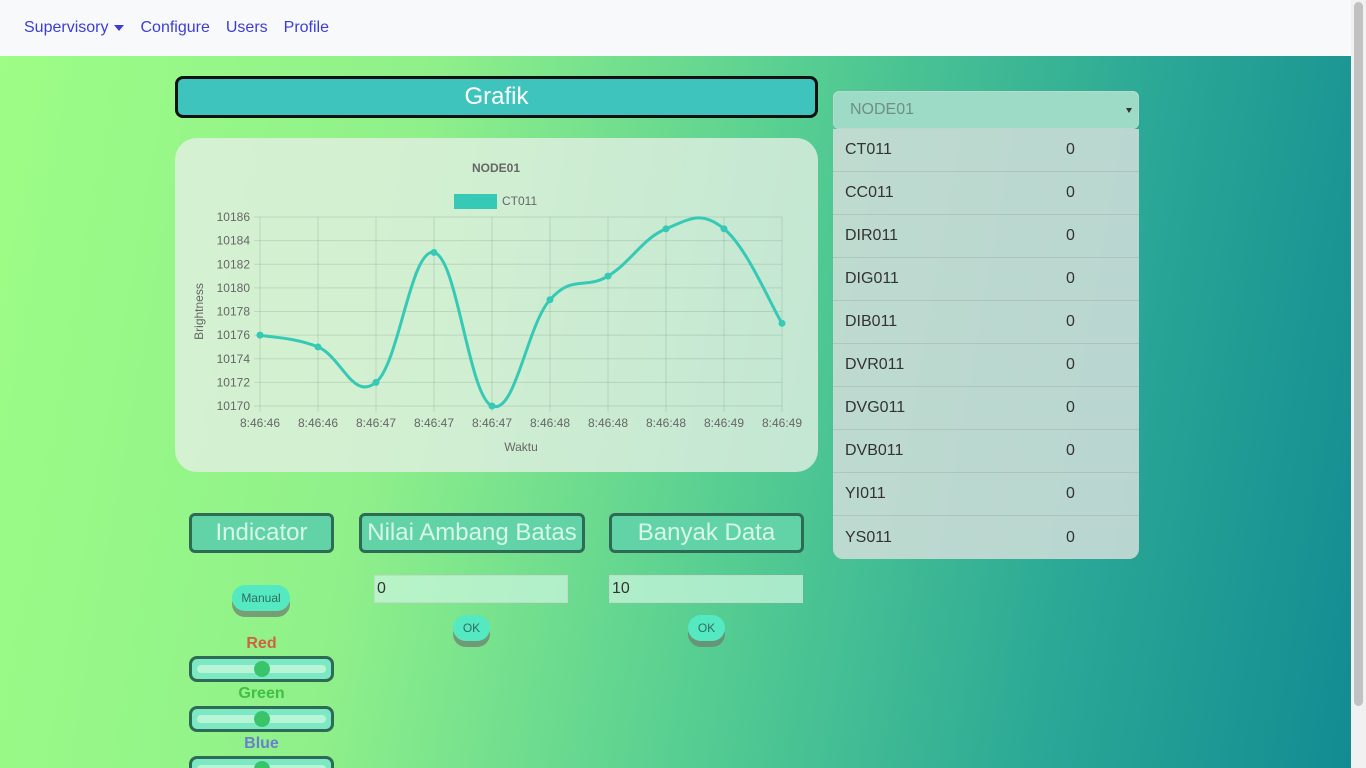 This screenshot has height=768, width=1366. I want to click on sensor-name: YS011, so click(868, 537).